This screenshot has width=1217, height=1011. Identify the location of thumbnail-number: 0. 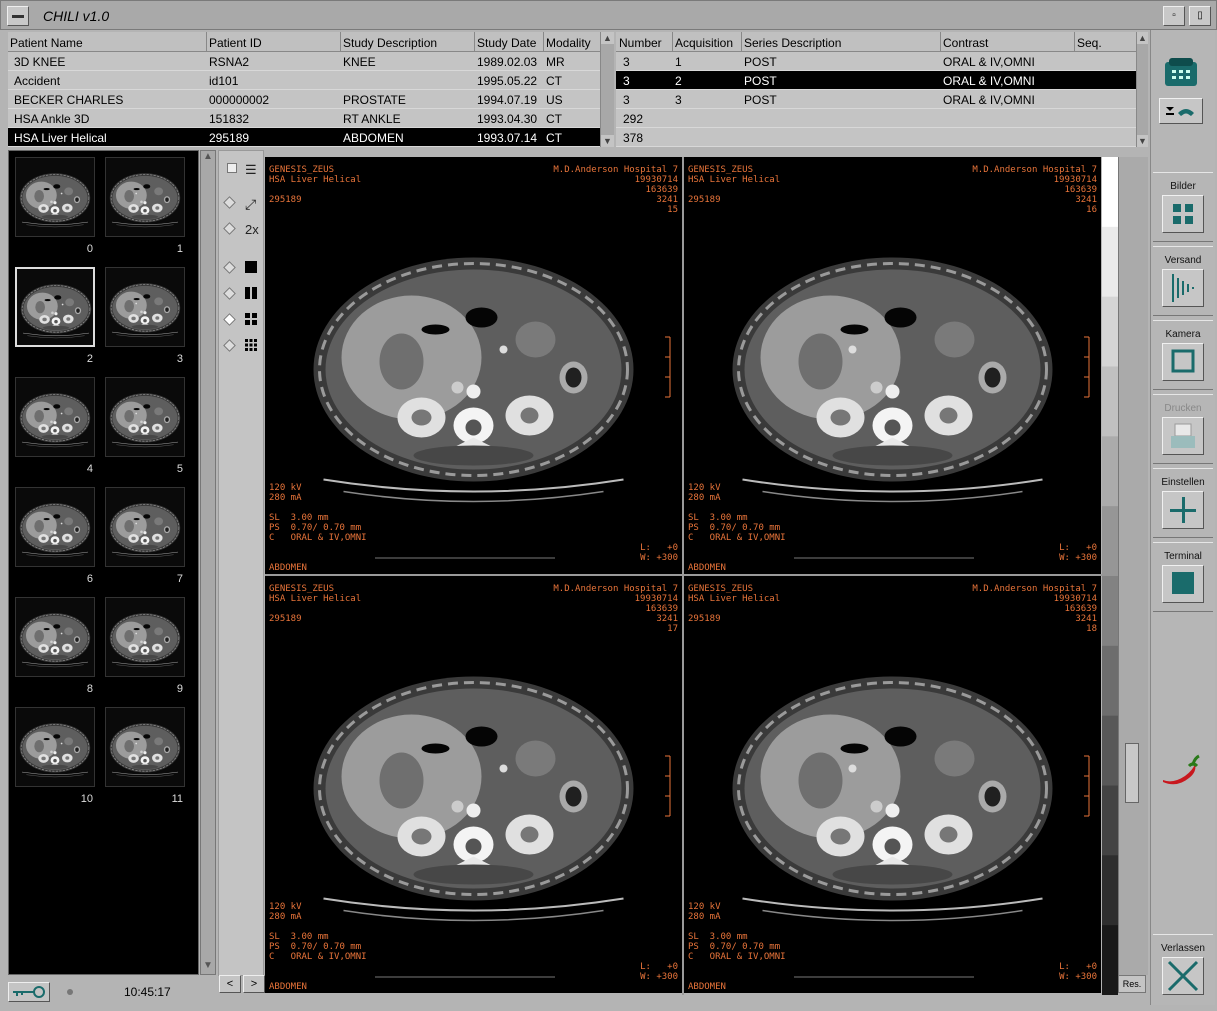
(89, 249).